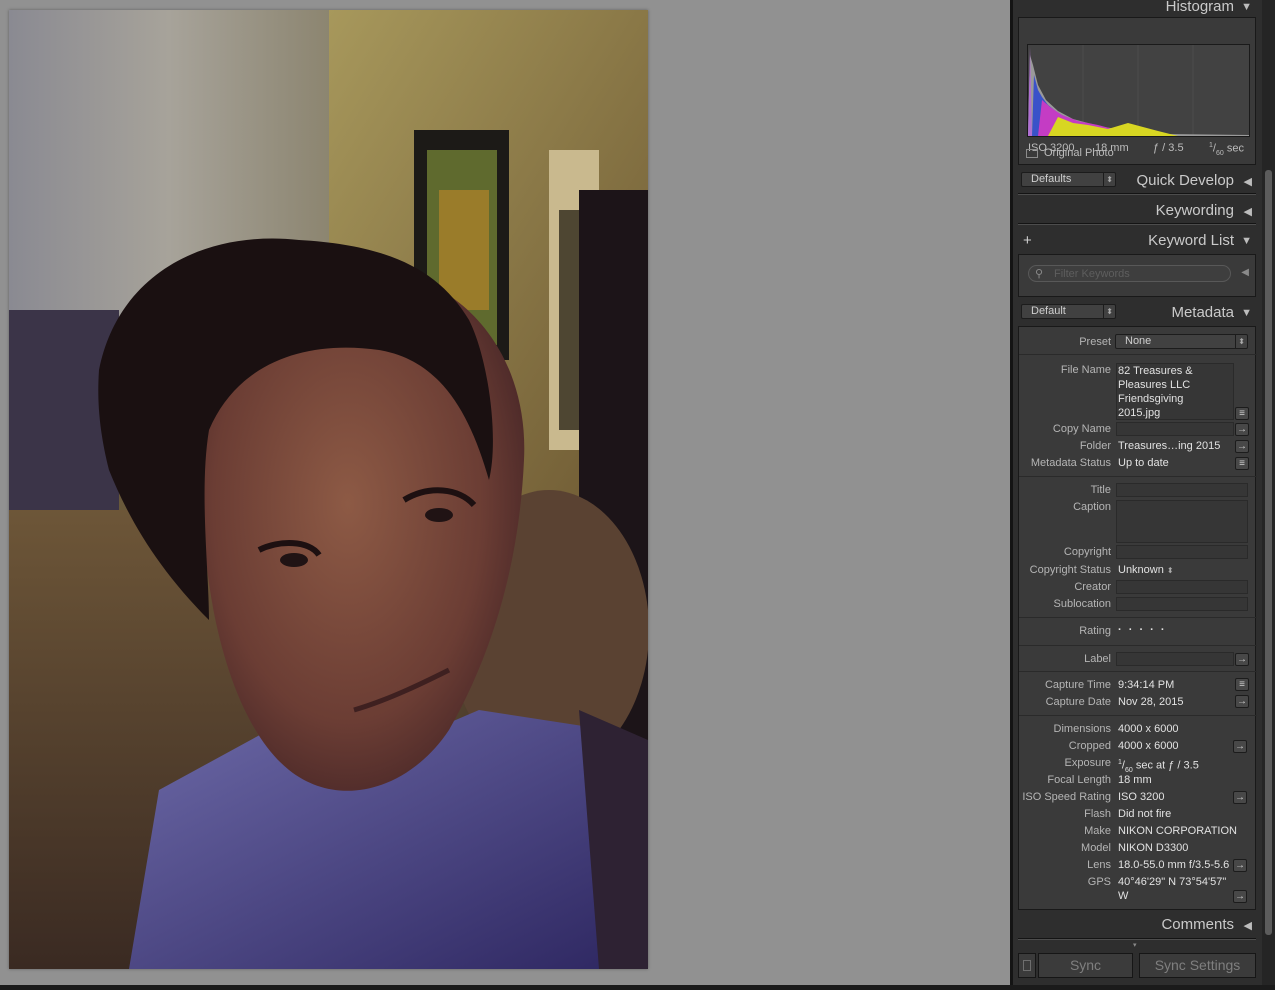  Describe the element at coordinates (1123, 896) in the screenshot. I see `gps-value-line2: W` at that location.